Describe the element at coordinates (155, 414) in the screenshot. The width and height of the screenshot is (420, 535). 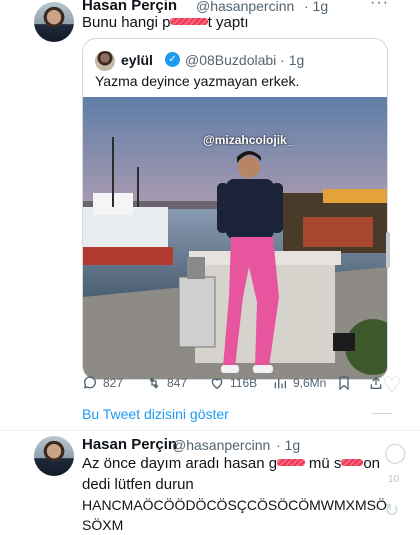
I see `show-thread-link: Bu Tweet dizisini göster` at that location.